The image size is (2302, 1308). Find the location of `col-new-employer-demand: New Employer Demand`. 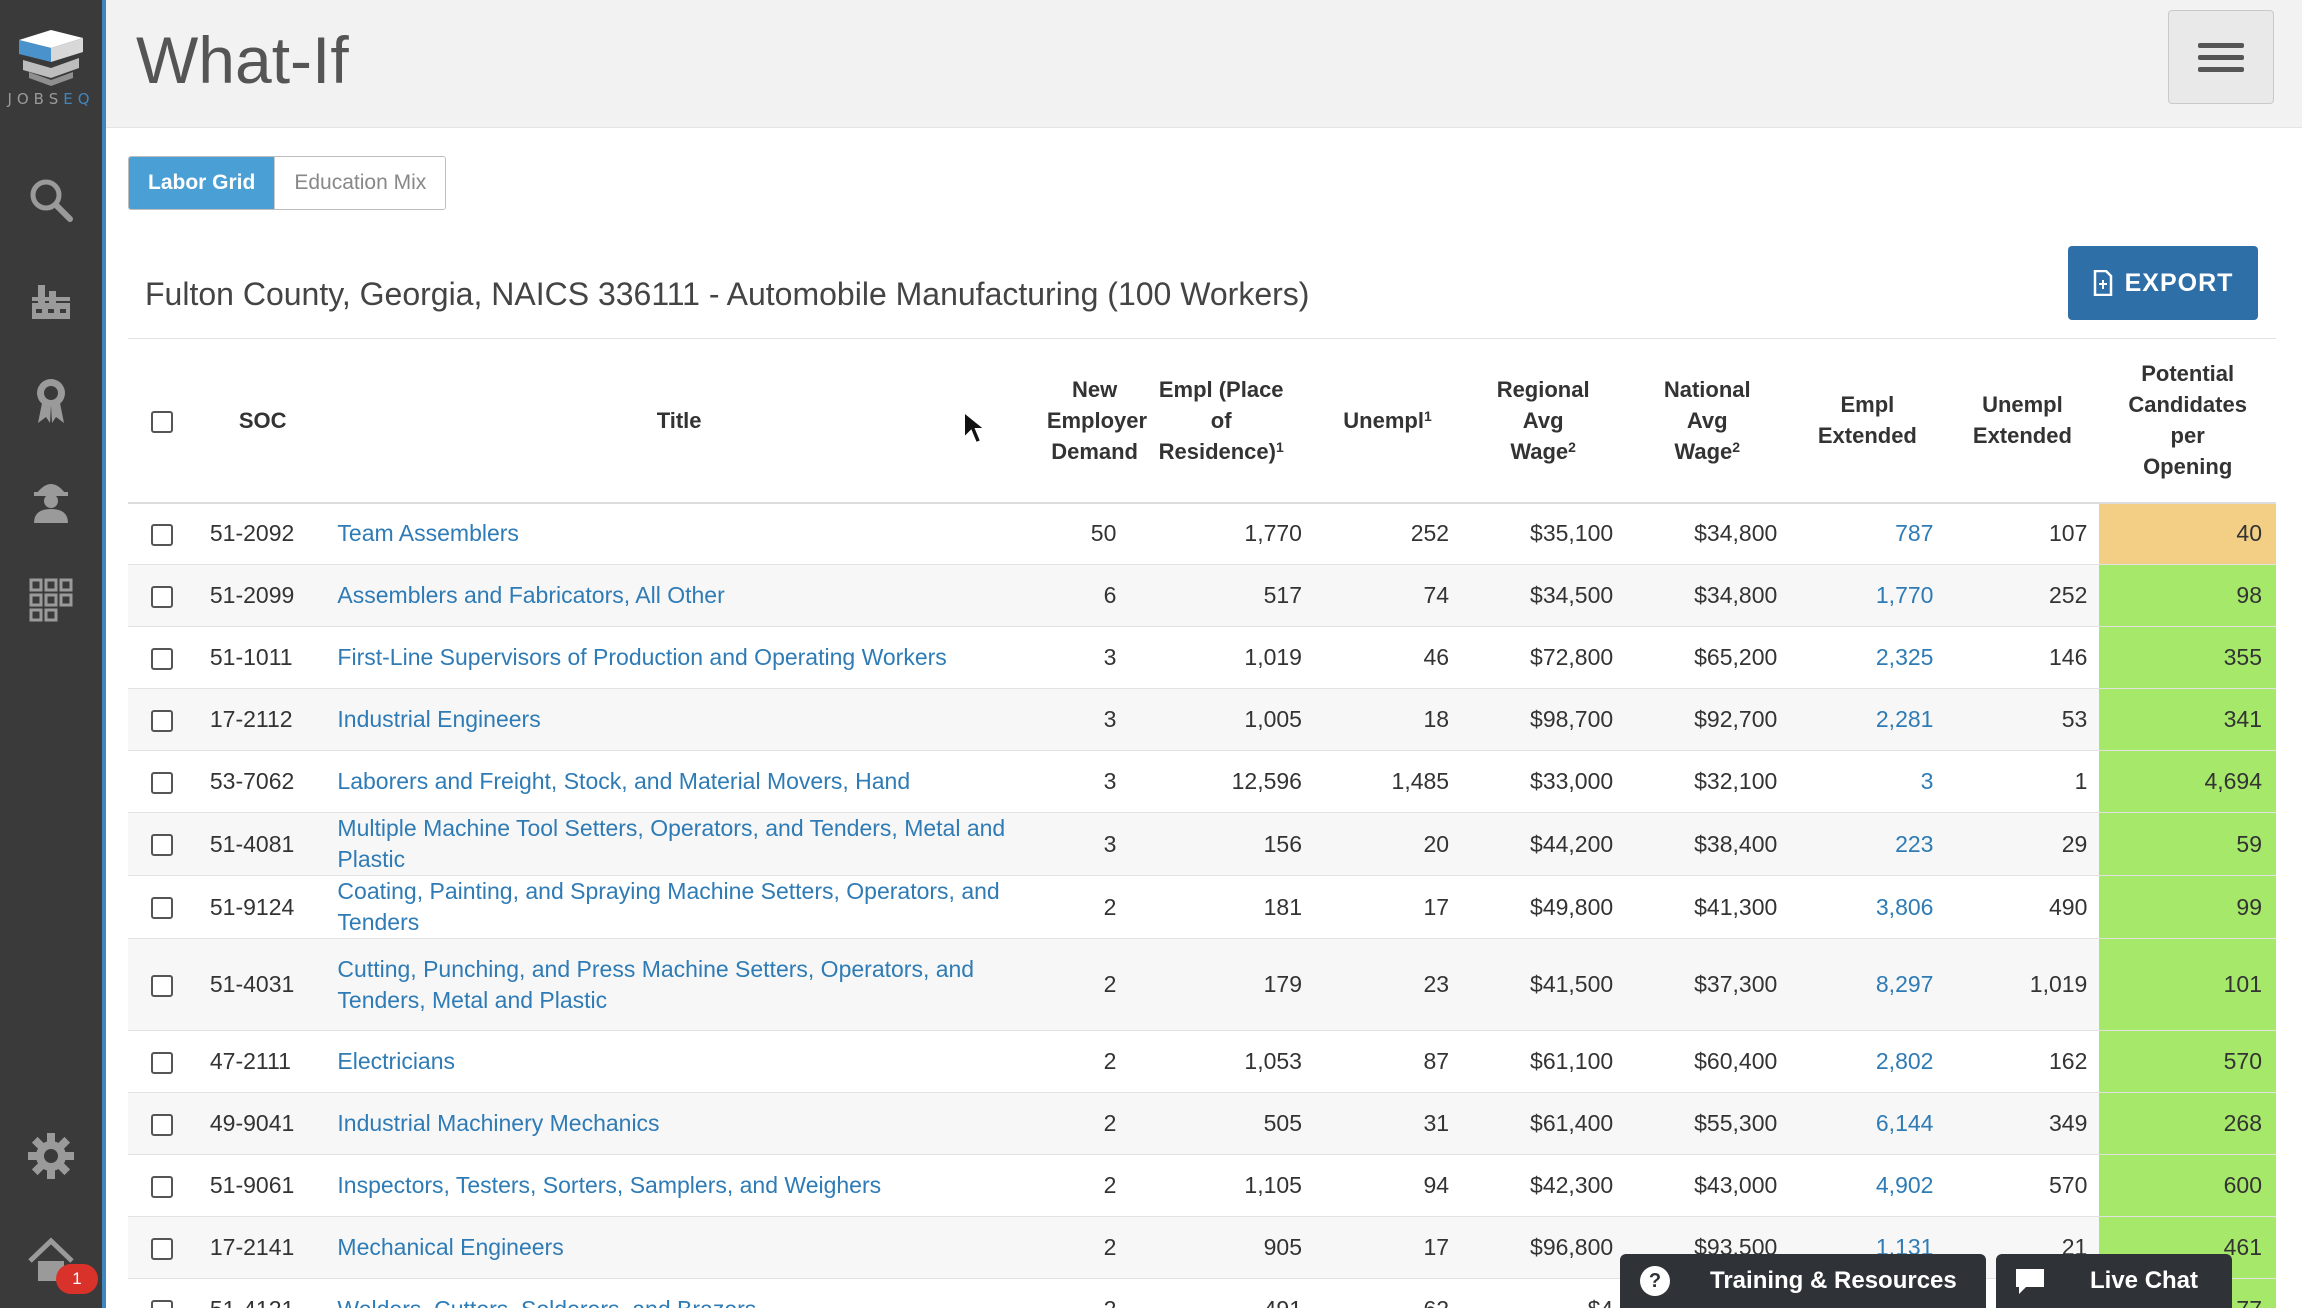

col-new-employer-demand: New Employer Demand is located at coordinates (1087, 421).